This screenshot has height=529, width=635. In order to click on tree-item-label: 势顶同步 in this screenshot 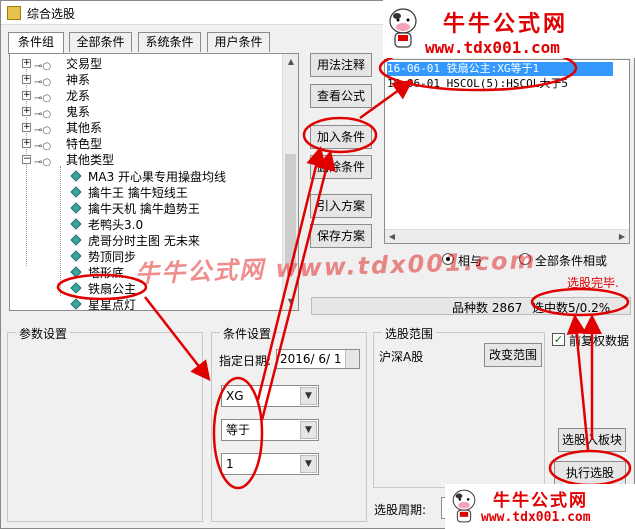, I will do `click(112, 257)`.